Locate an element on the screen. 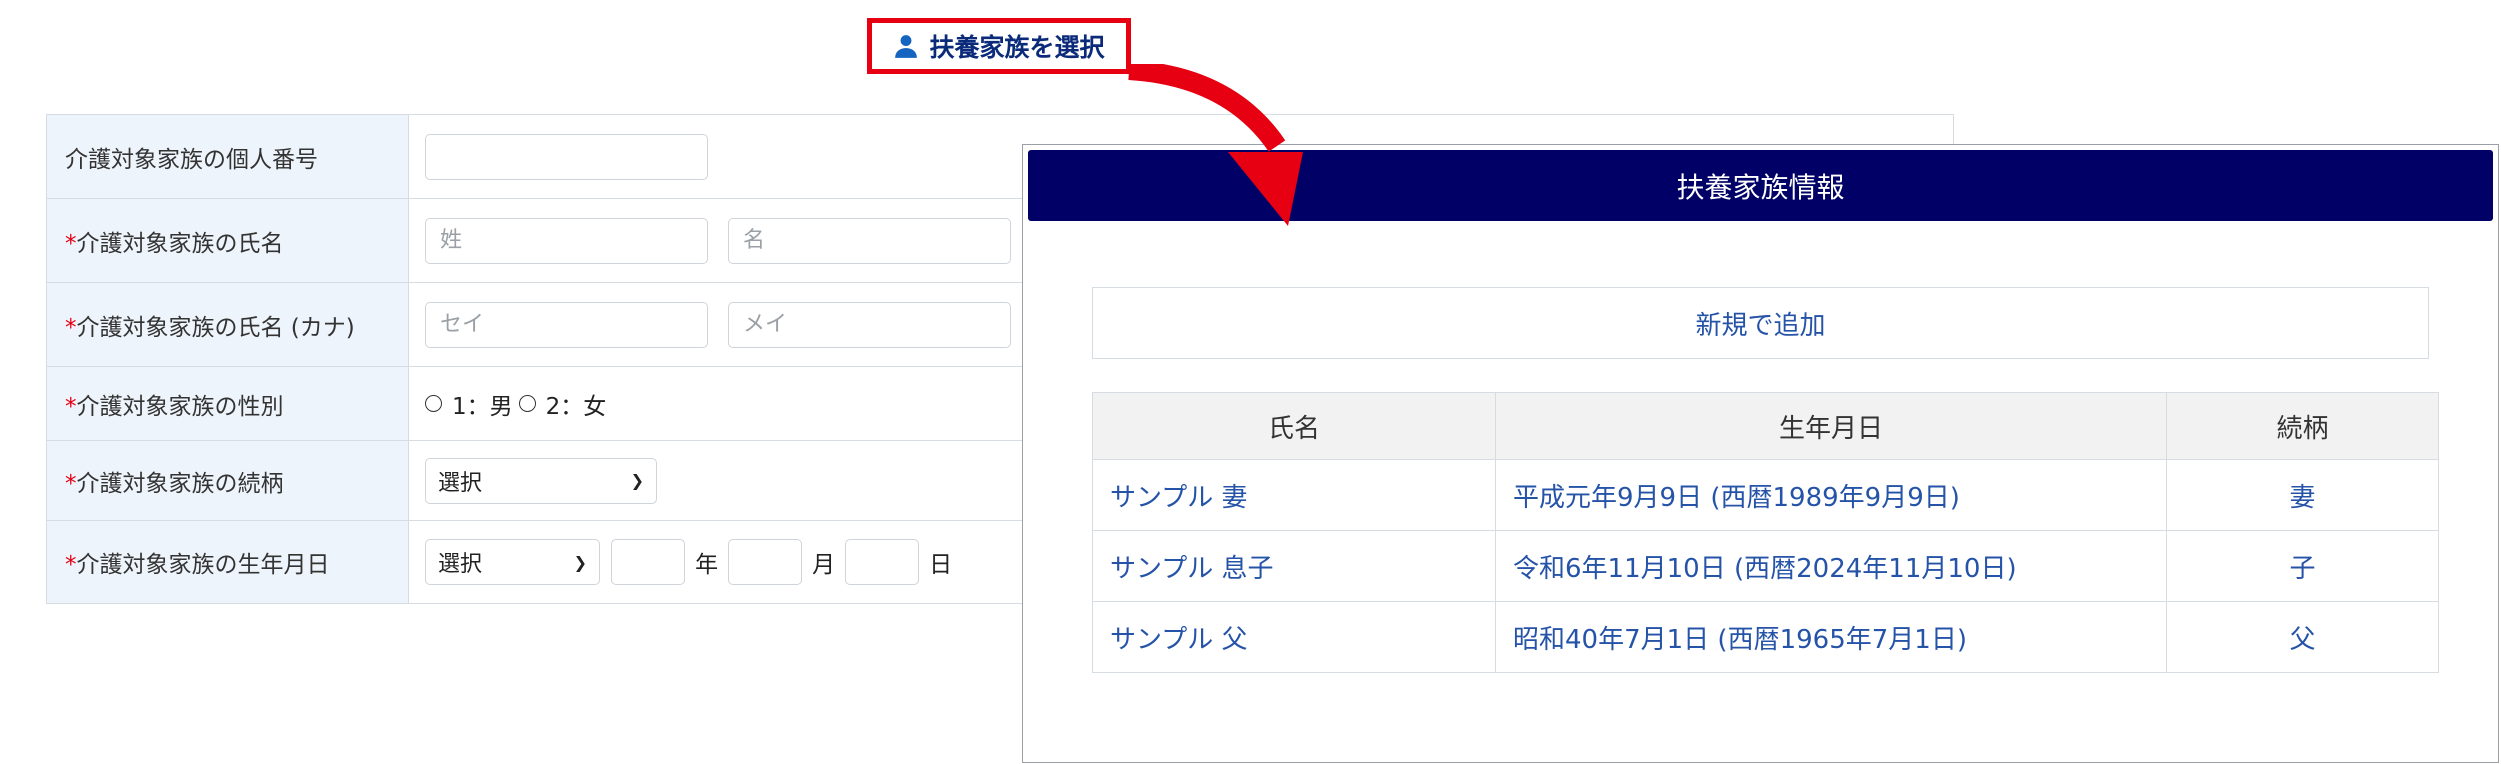 Image resolution: width=2501 pixels, height=764 pixels. select-dependent-button: 扶養家族を選択 is located at coordinates (999, 46).